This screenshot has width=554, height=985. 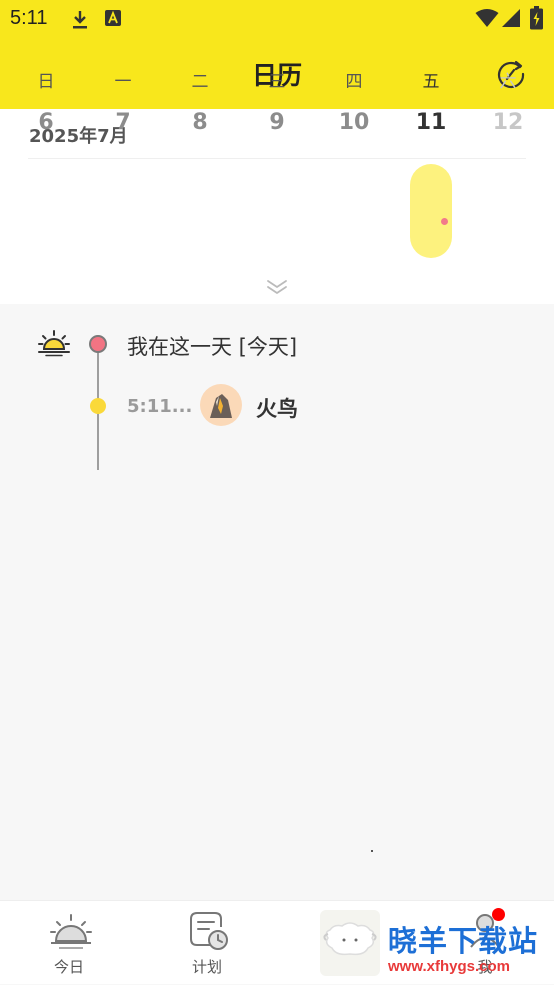 What do you see at coordinates (277, 19) in the screenshot?
I see `status-bar: 5:11` at bounding box center [277, 19].